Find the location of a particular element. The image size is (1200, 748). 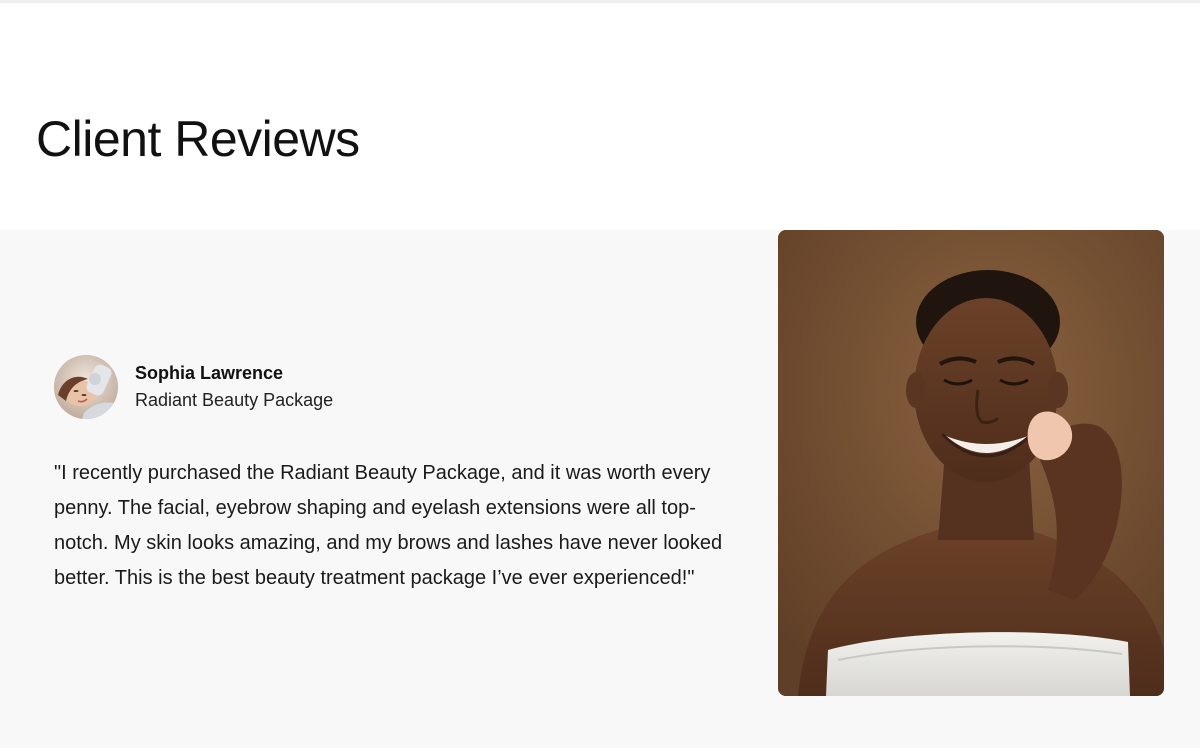

client-avatar-photo-icon is located at coordinates (86, 387).